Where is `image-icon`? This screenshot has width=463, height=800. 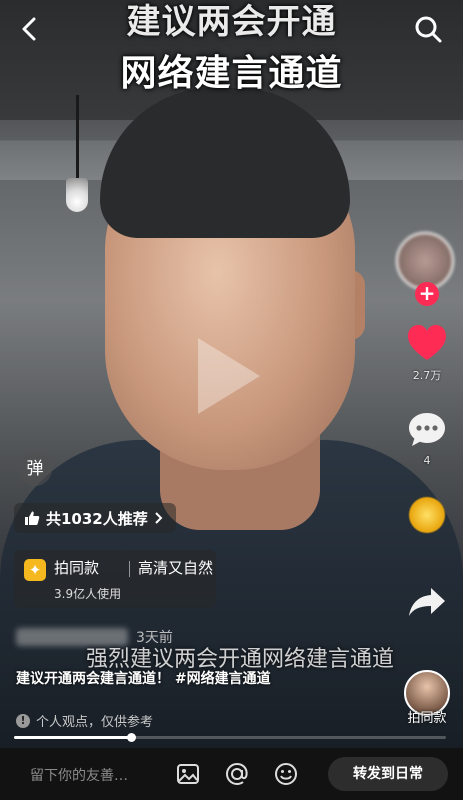
image-icon is located at coordinates (188, 774).